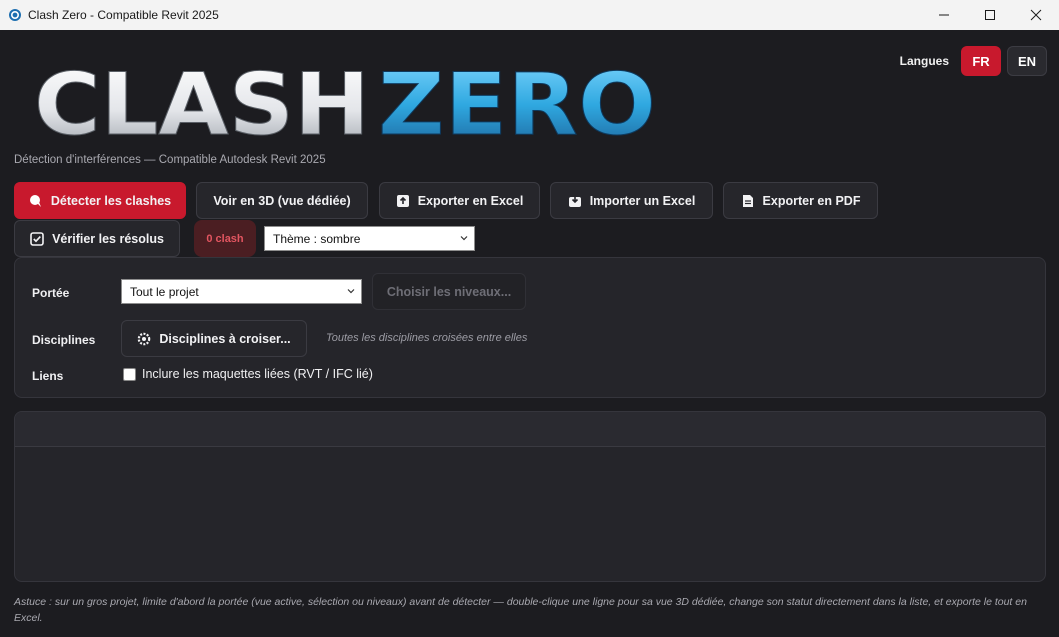 The image size is (1059, 637). What do you see at coordinates (747, 200) in the screenshot?
I see `document-icon` at bounding box center [747, 200].